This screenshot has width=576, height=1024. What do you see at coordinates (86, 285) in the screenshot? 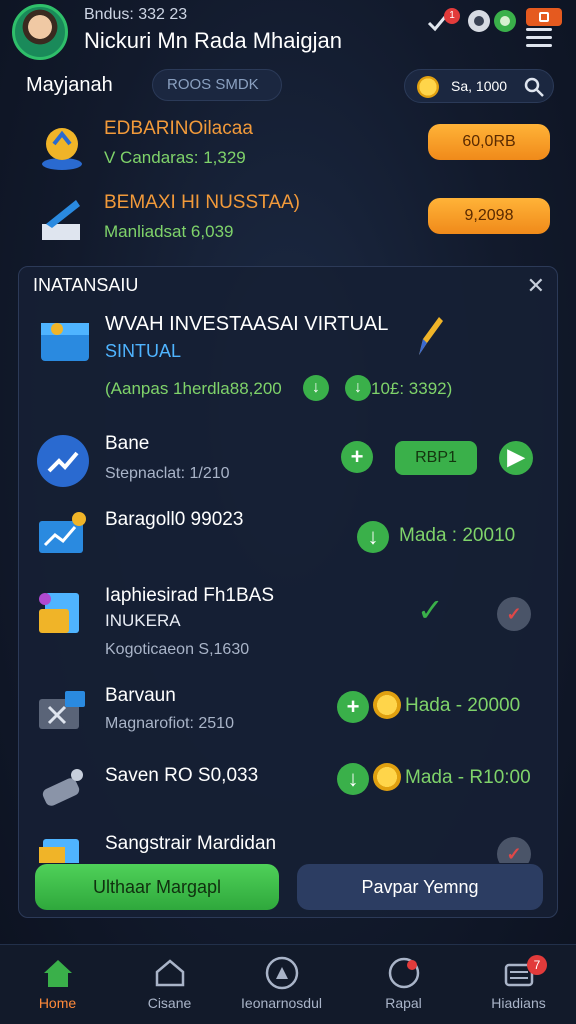
I see `panel-title: INATANSAIU` at bounding box center [86, 285].